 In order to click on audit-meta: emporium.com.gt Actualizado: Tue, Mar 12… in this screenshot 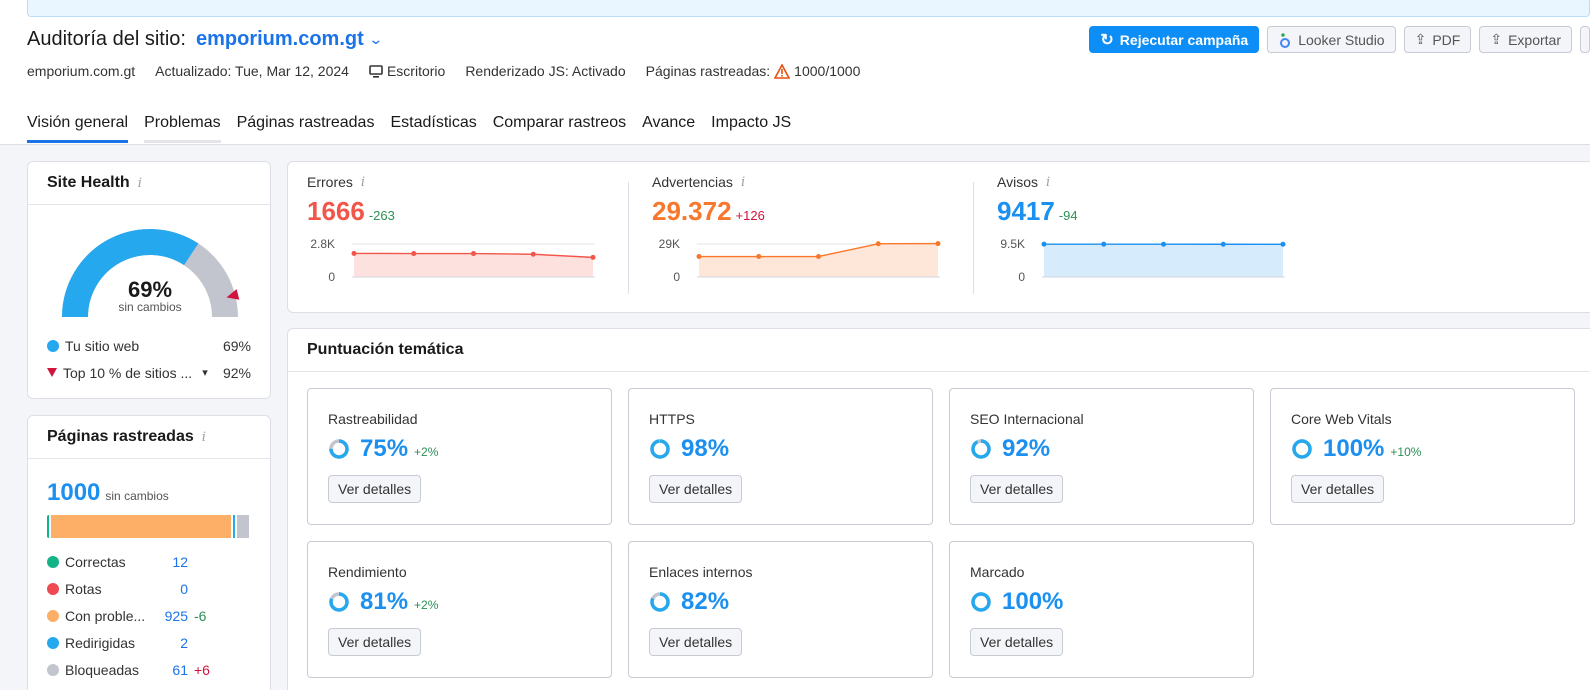, I will do `click(443, 71)`.